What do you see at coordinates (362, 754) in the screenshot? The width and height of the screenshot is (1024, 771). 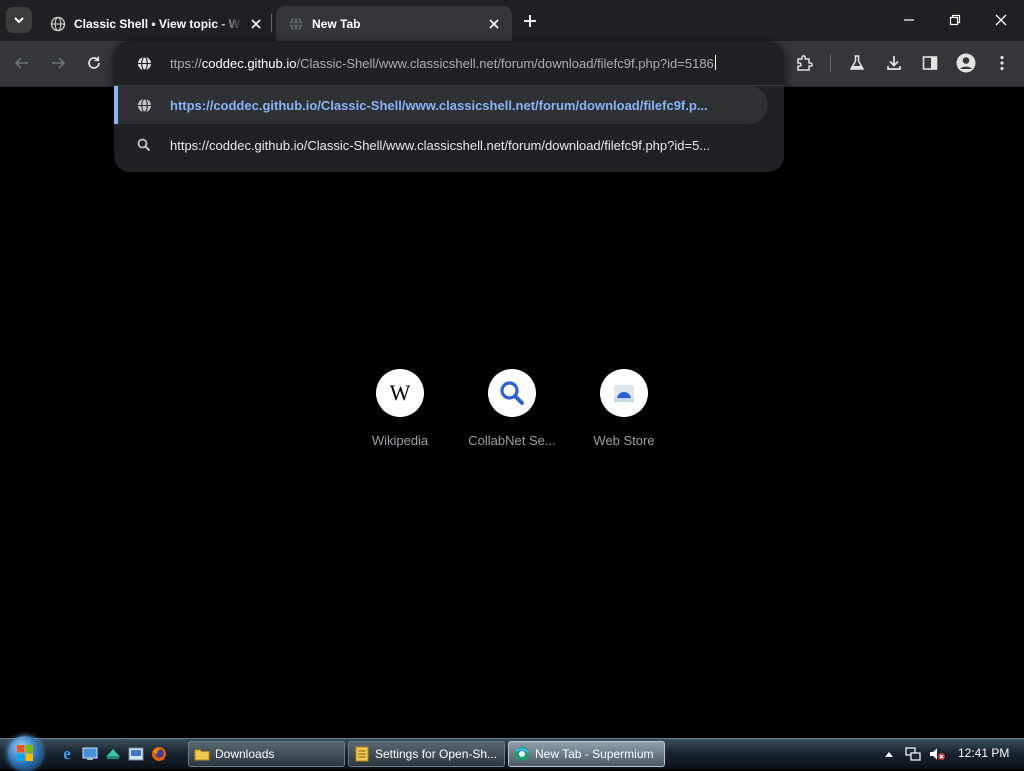 I see `settings-icon` at bounding box center [362, 754].